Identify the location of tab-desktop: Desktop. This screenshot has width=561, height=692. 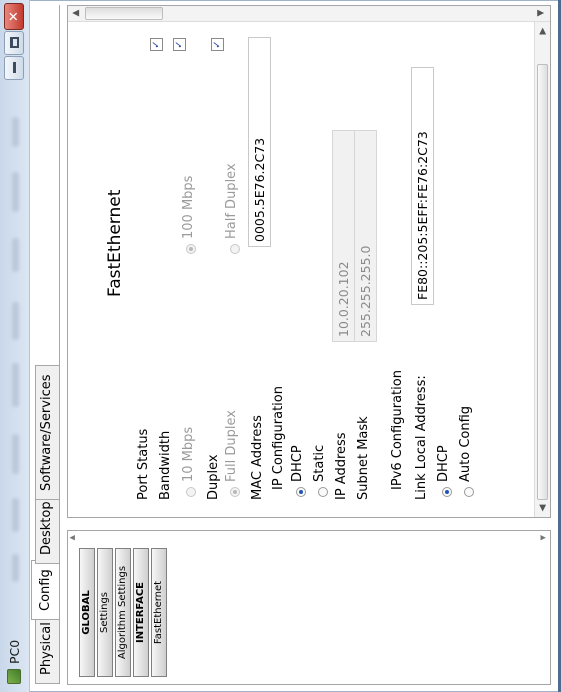
(47, 528).